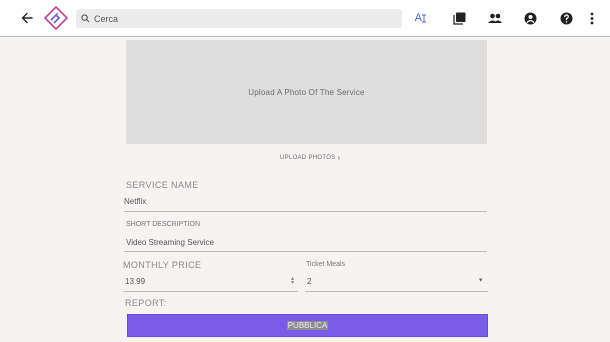  I want to click on monthly-price-underline, so click(210, 291).